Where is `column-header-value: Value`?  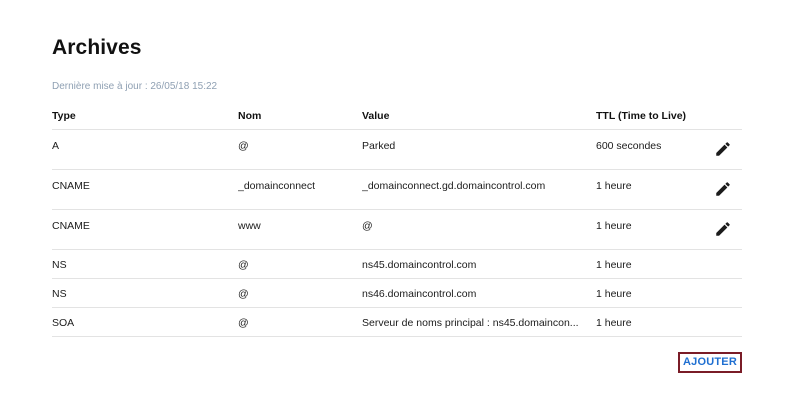 column-header-value: Value is located at coordinates (376, 116).